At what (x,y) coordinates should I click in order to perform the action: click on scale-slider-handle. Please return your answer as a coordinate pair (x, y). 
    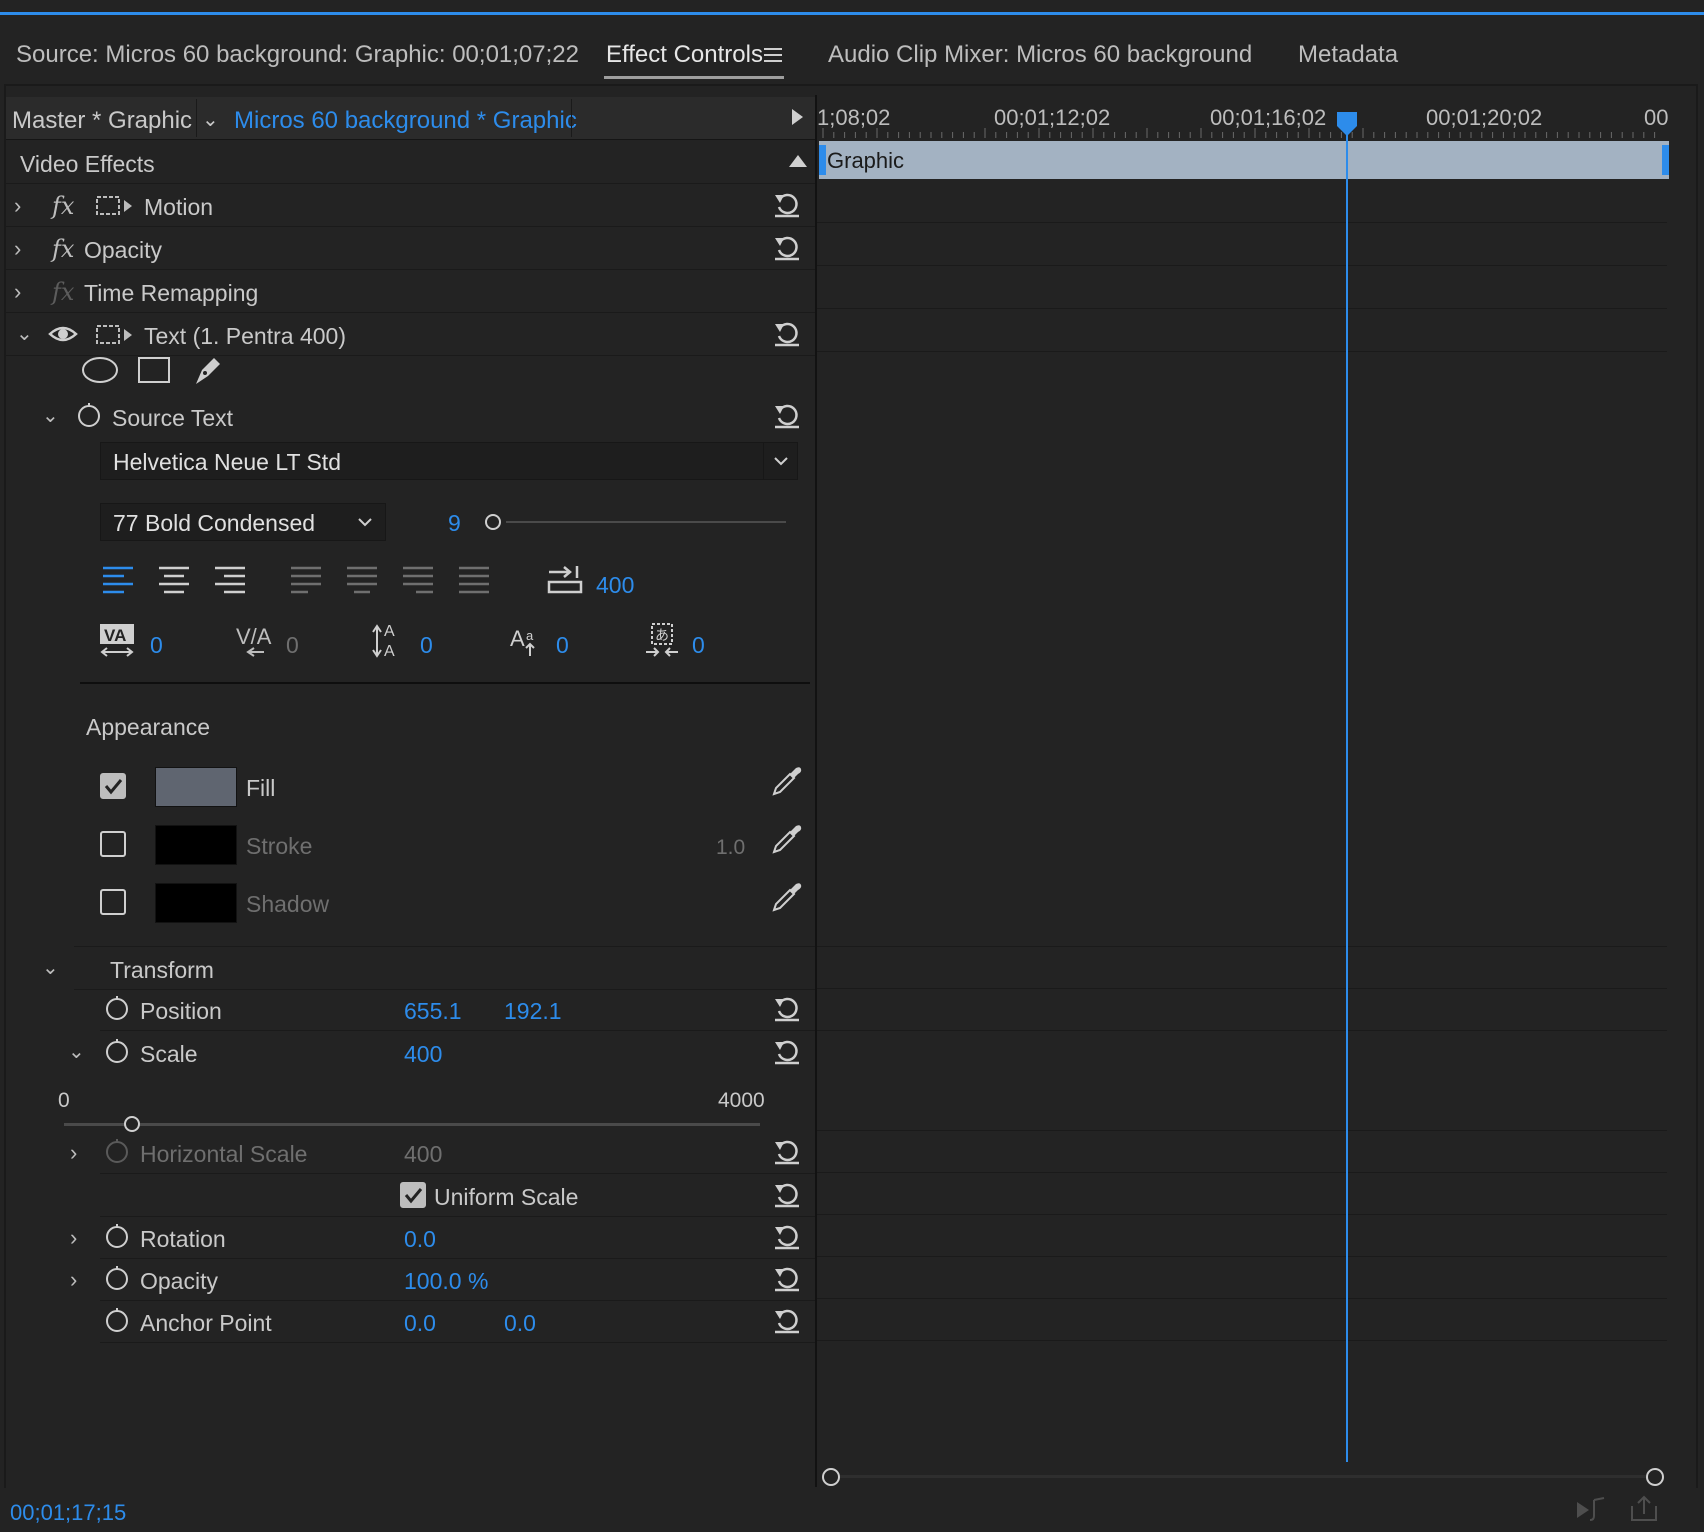
    Looking at the image, I should click on (132, 1124).